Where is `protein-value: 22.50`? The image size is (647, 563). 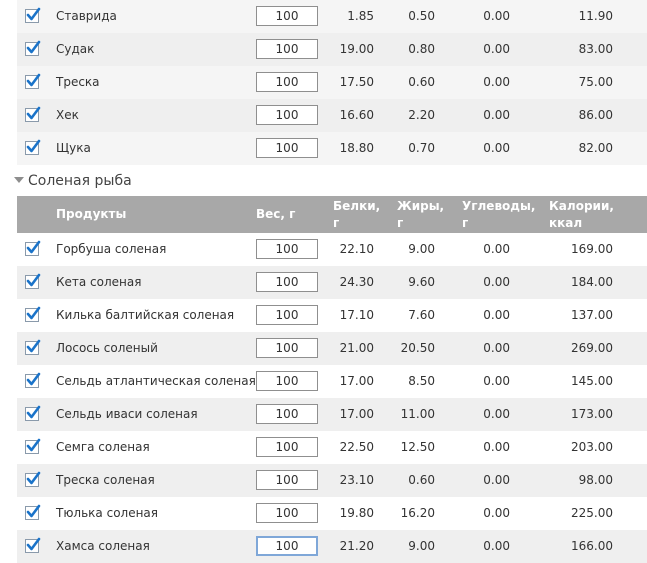 protein-value: 22.50 is located at coordinates (356, 447).